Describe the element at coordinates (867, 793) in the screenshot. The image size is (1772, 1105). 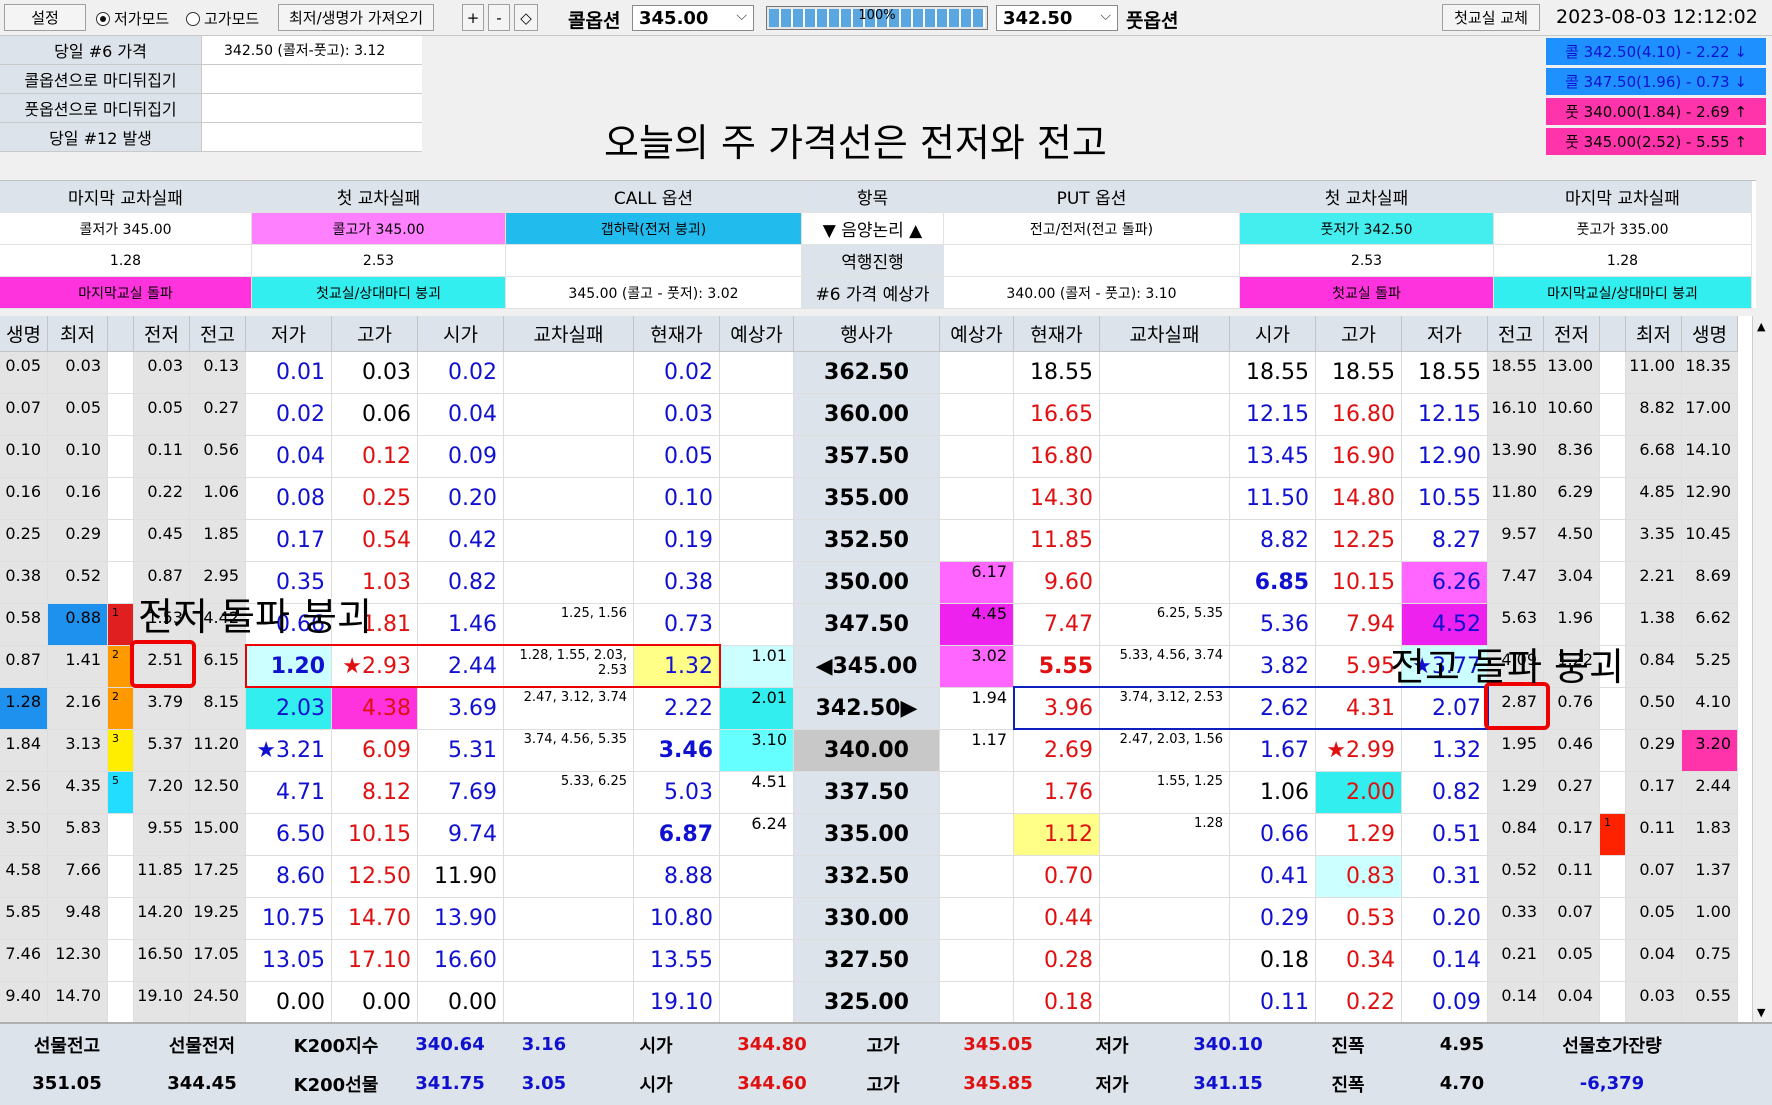
I see `strike-cell: 337.50` at that location.